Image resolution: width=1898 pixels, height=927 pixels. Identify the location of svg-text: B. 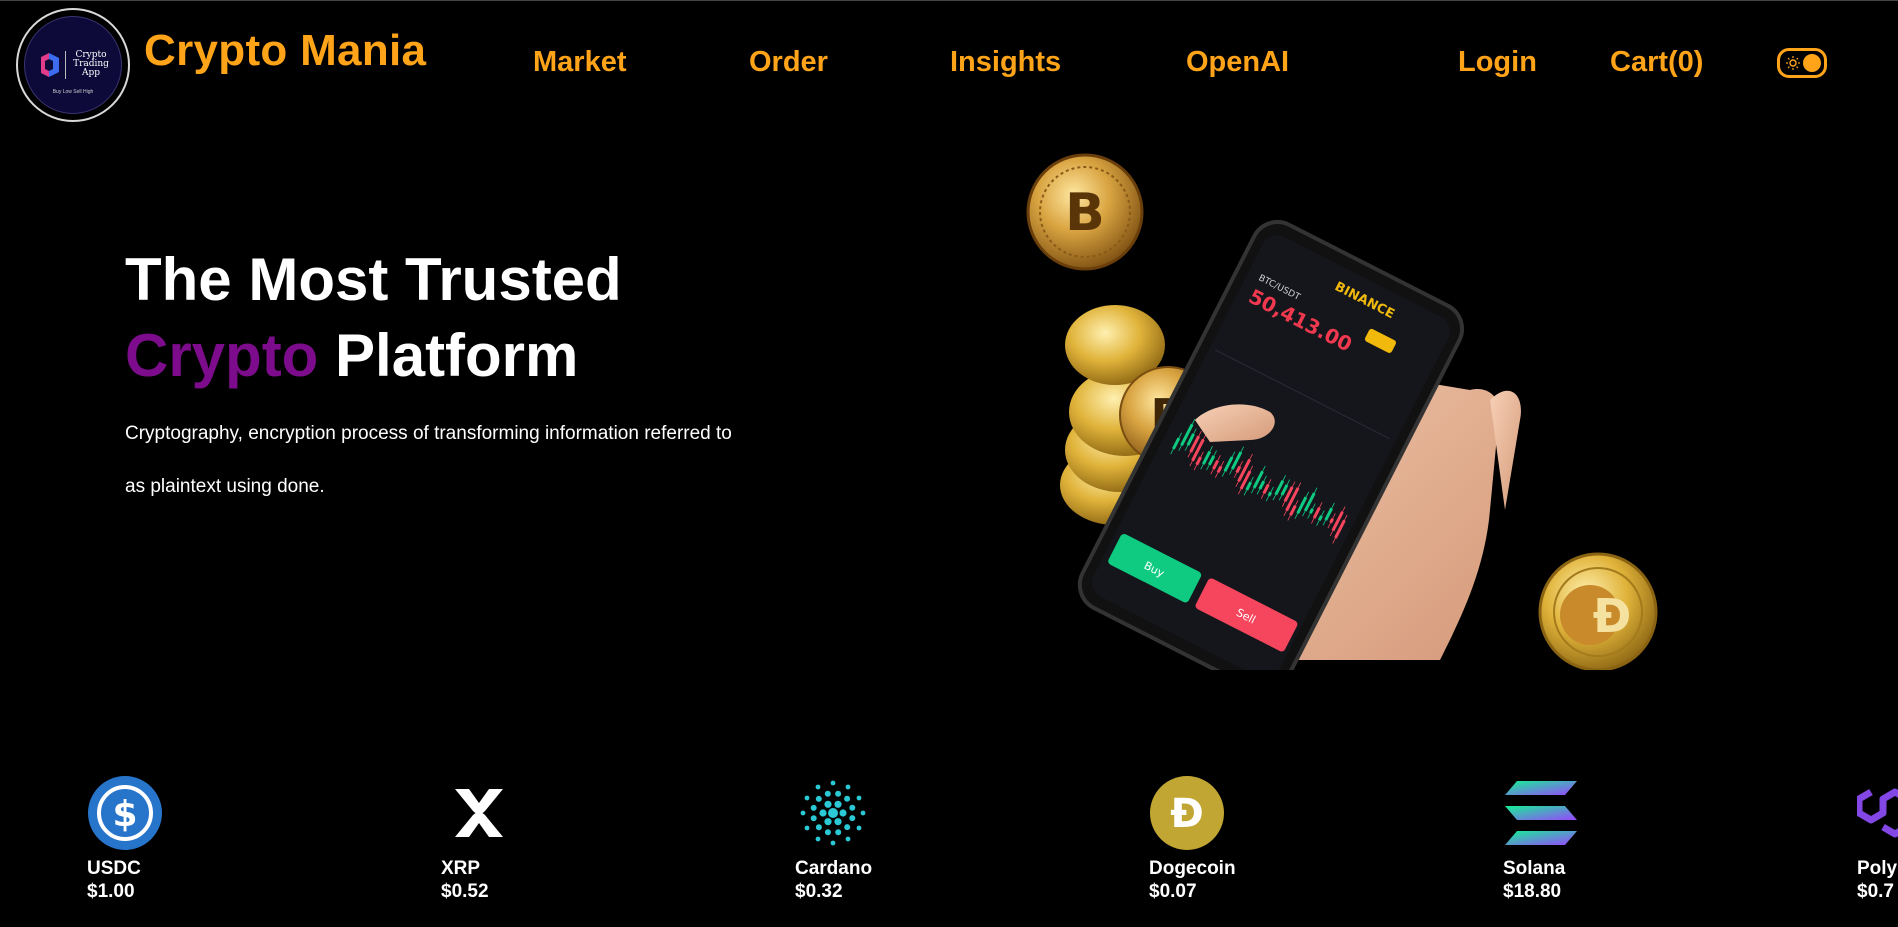
(1085, 213).